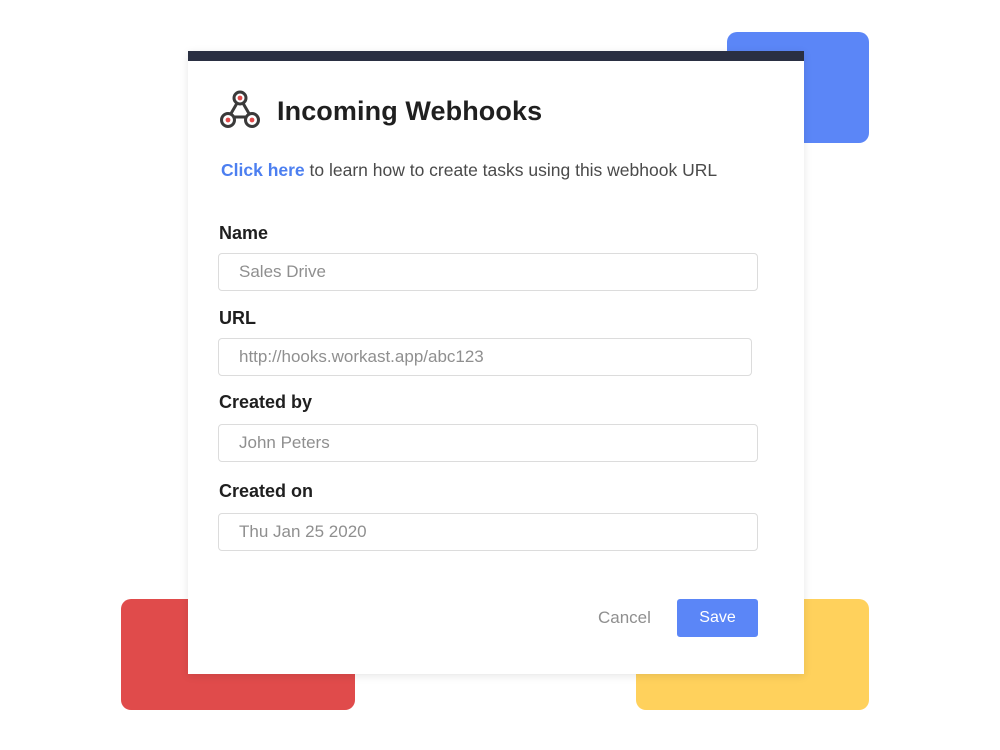  I want to click on dialog-header: Incoming Webhooks, so click(379, 111).